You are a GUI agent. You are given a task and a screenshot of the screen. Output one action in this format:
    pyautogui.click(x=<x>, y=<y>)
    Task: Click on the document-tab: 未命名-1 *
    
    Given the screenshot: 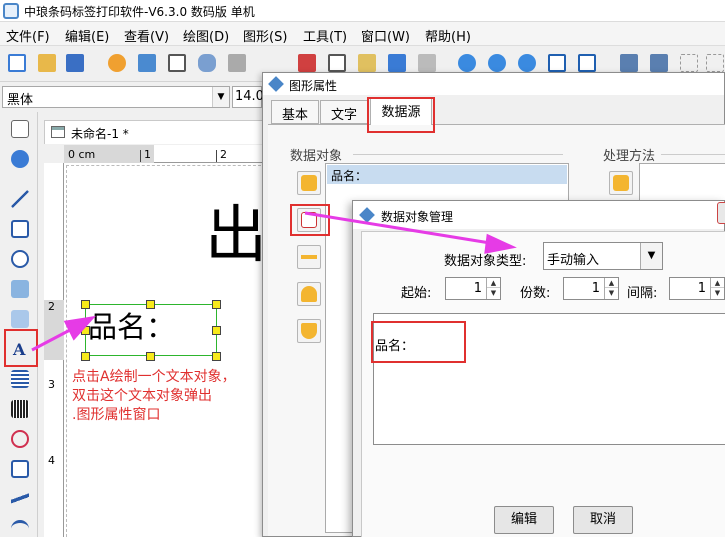 What is the action you would take?
    pyautogui.click(x=154, y=132)
    